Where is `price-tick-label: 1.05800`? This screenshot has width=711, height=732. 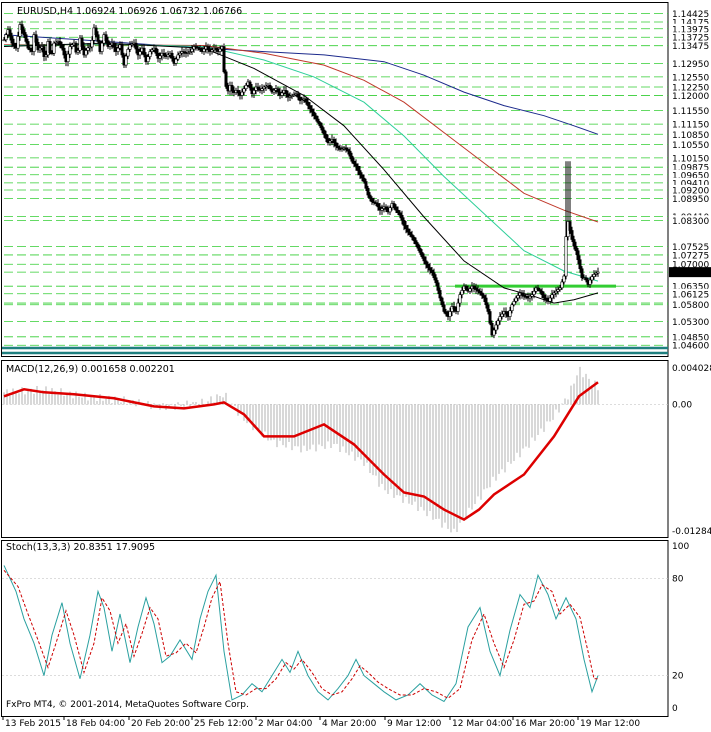
price-tick-label: 1.05800 is located at coordinates (690, 306).